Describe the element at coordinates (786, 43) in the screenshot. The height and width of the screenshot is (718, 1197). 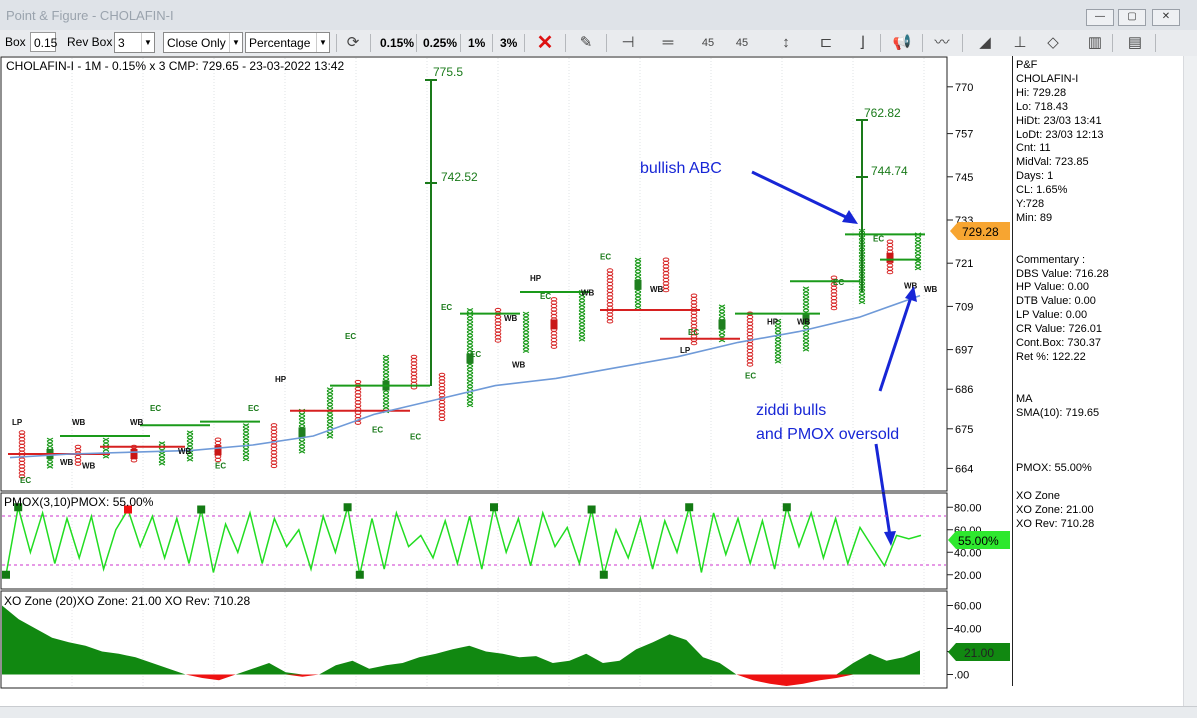
I see `vertical-tool-icon: ↕` at that location.